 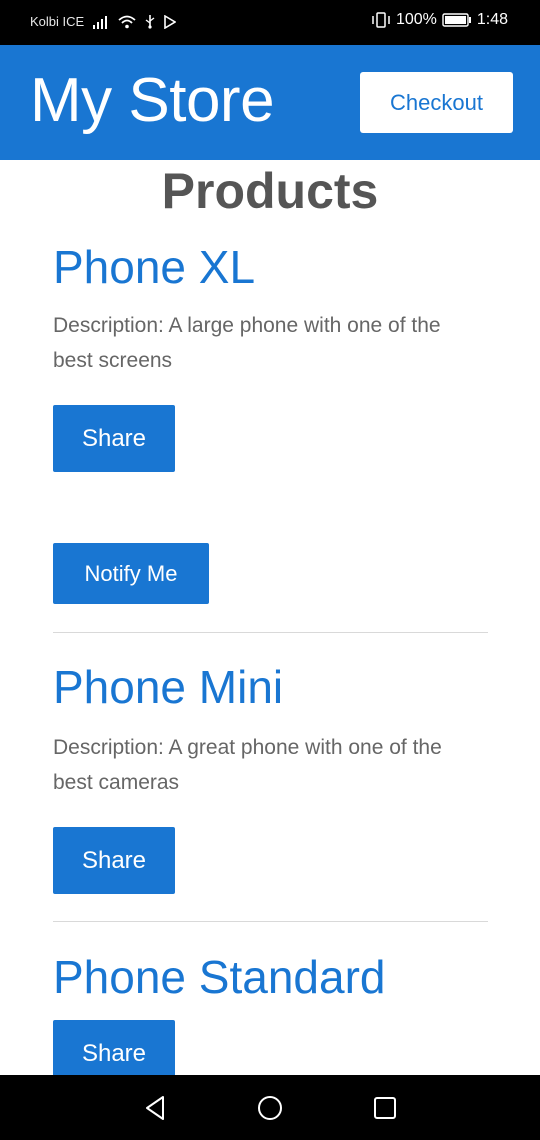 I want to click on signal-icon, so click(x=101, y=22).